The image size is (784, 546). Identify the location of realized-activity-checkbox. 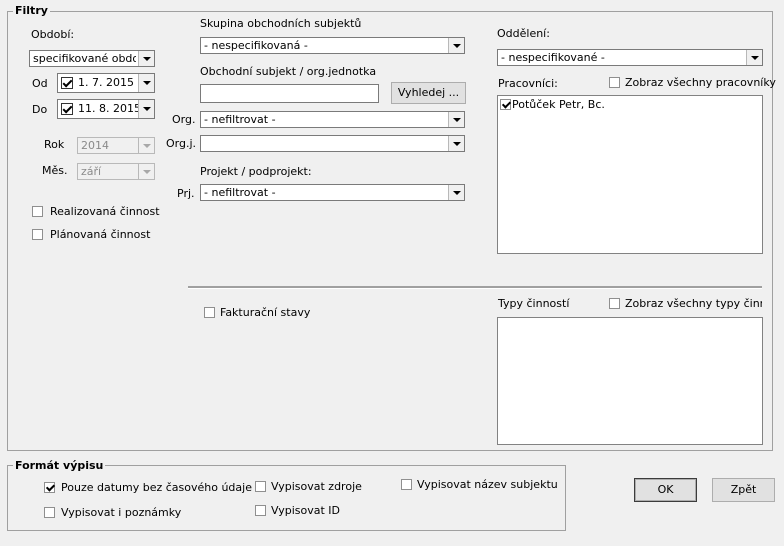
(37, 211).